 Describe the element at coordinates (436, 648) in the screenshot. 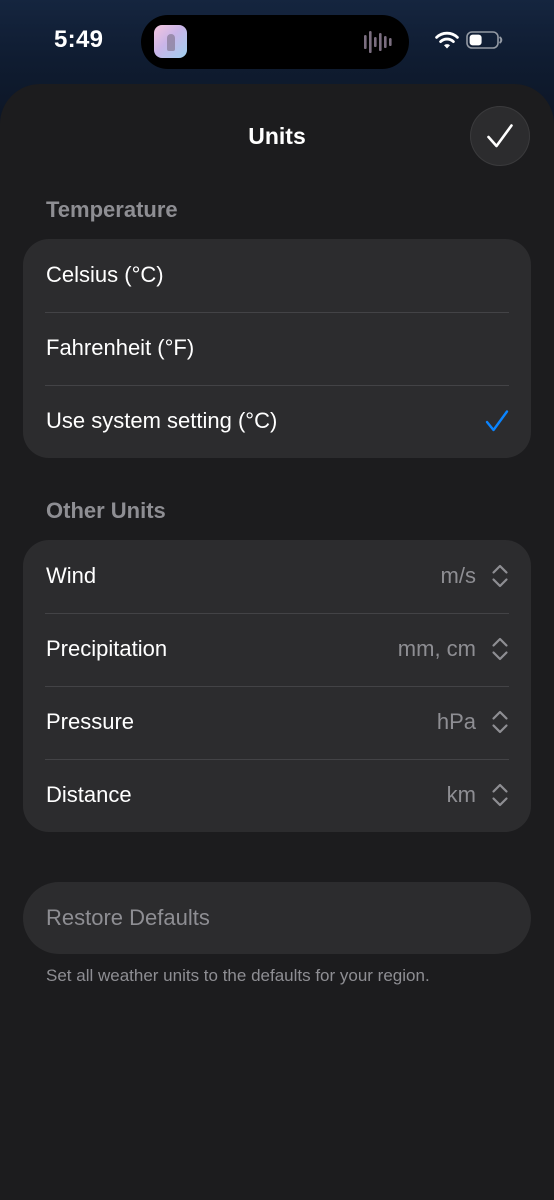

I see `unit-value: mm, cm` at that location.